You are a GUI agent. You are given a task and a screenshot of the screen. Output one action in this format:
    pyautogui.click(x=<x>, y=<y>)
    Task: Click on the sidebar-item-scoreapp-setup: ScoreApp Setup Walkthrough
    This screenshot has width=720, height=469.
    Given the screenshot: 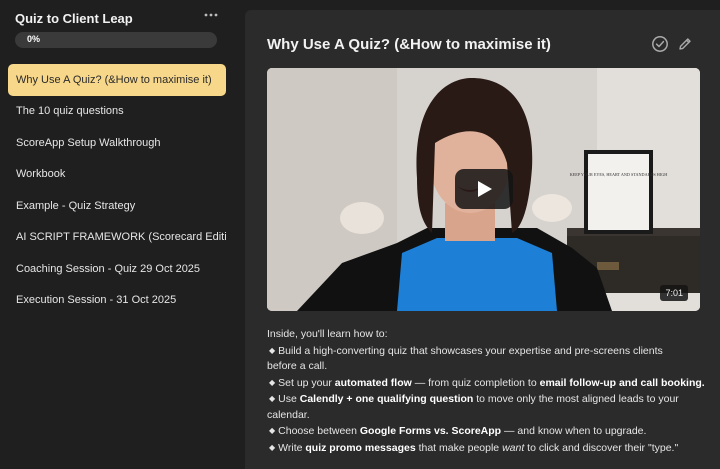 What is the action you would take?
    pyautogui.click(x=117, y=143)
    